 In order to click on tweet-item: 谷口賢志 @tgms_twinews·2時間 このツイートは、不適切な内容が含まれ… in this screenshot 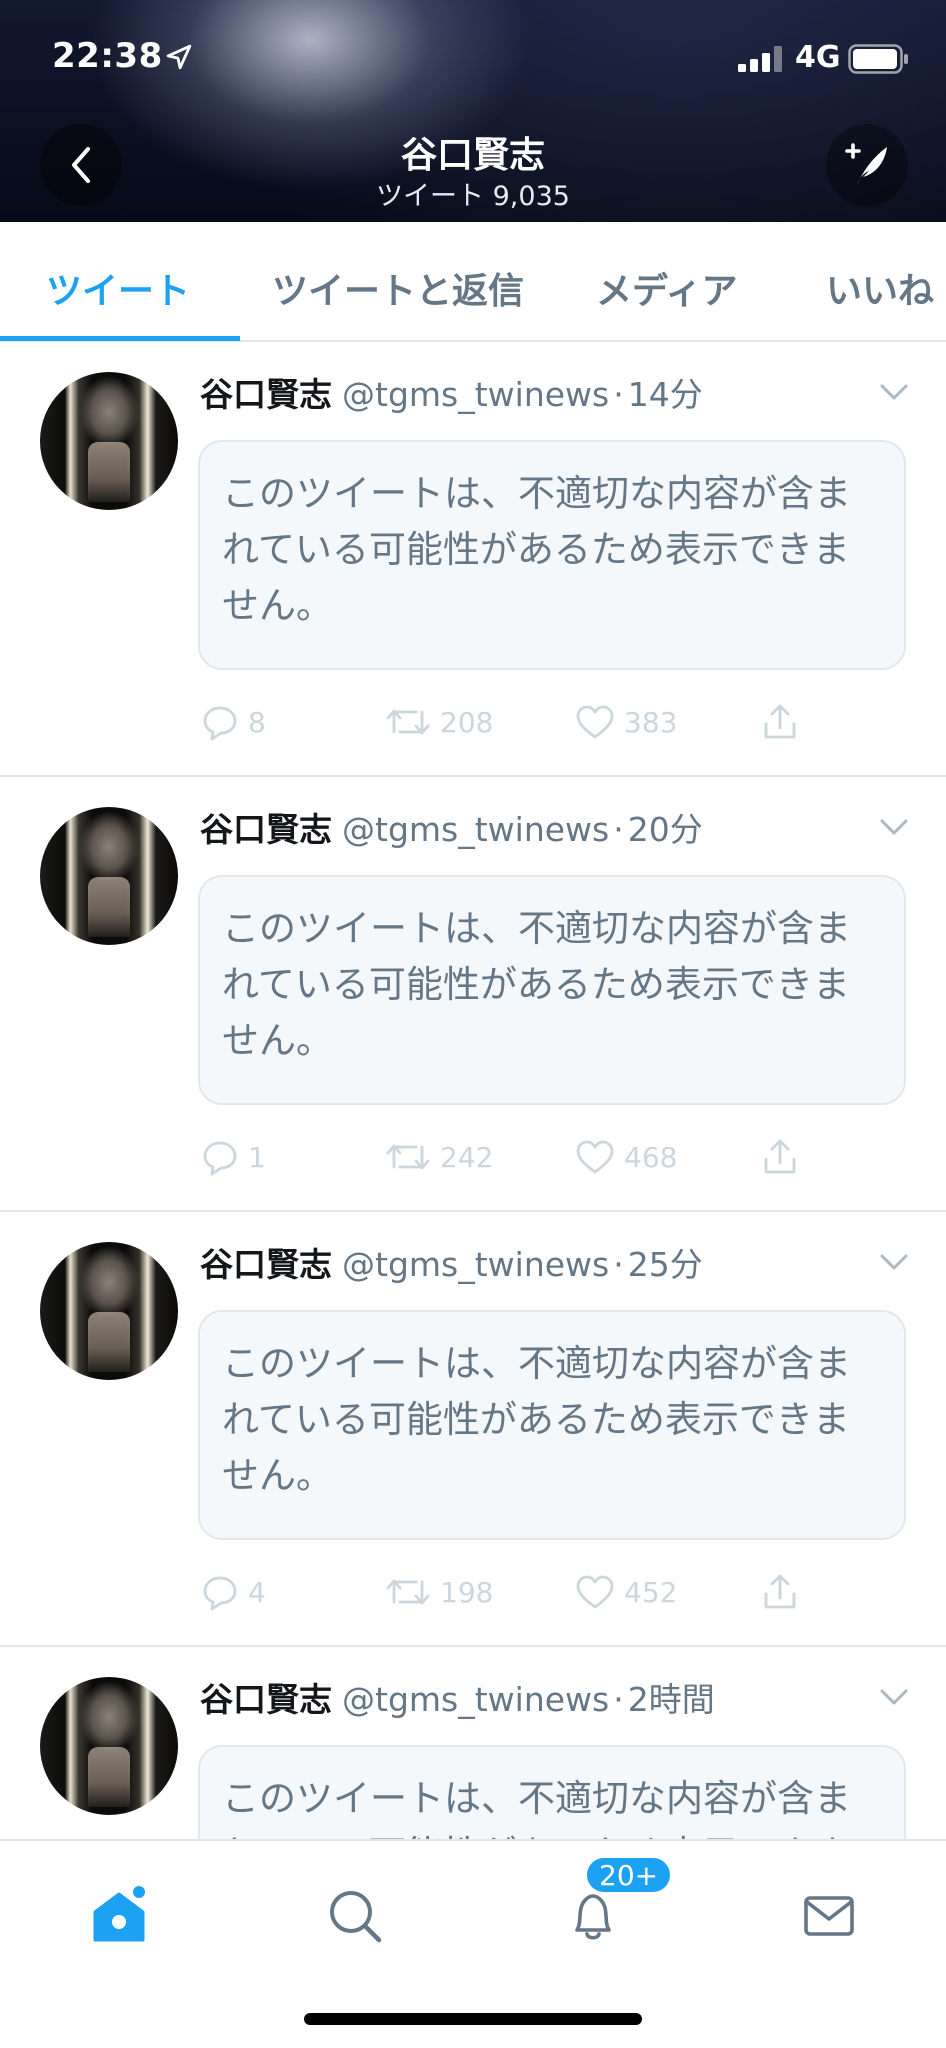, I will do `click(473, 1743)`.